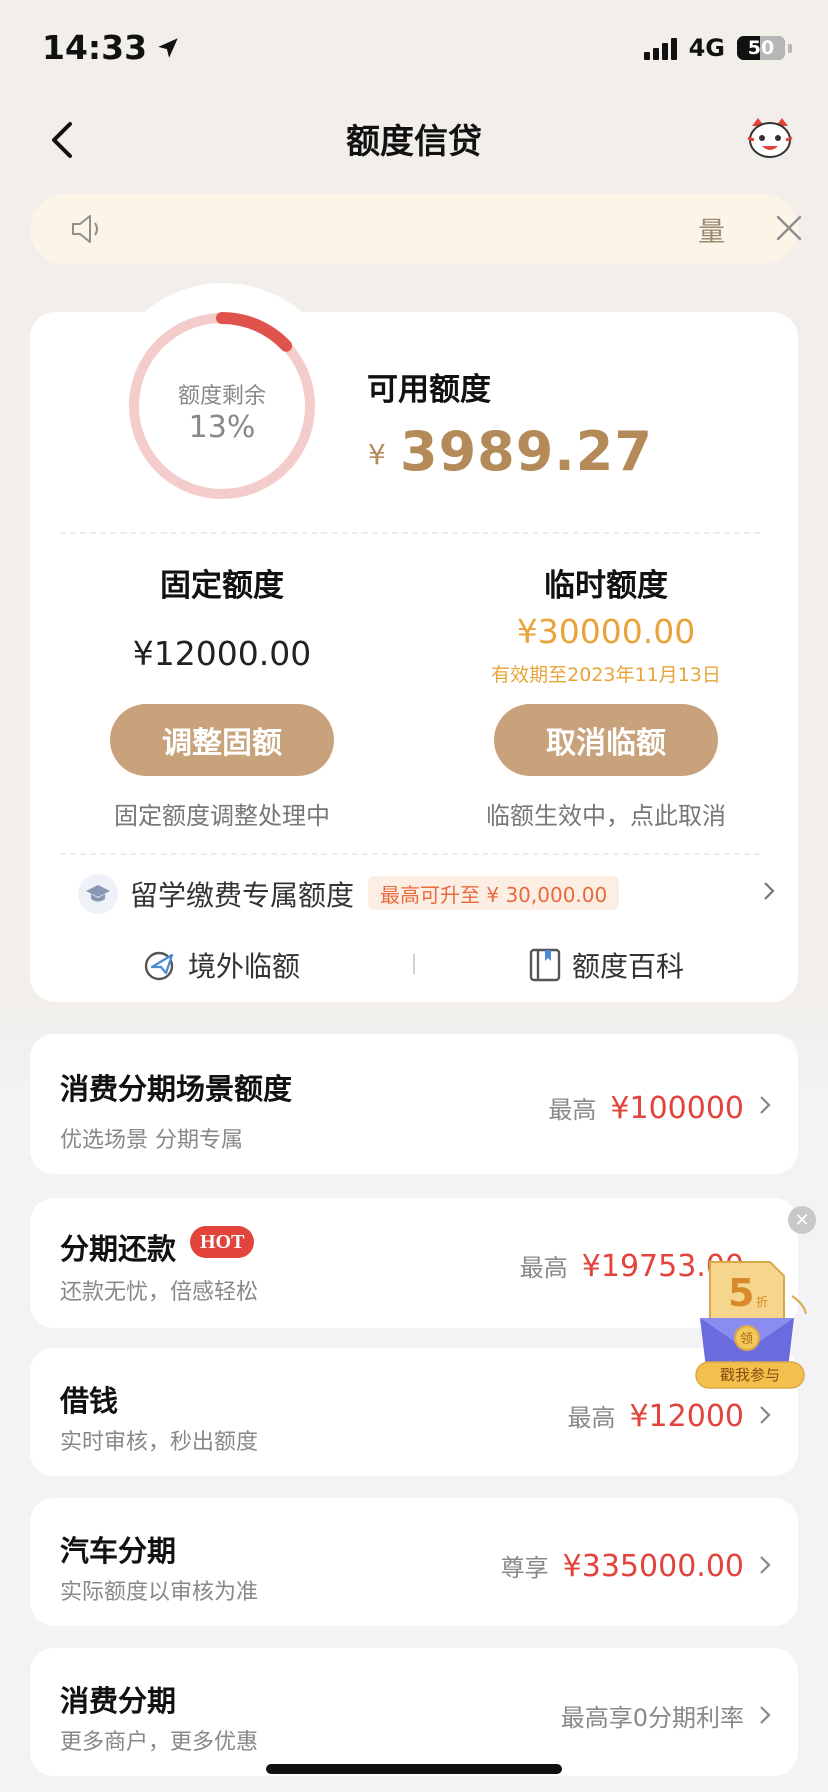 Image resolution: width=828 pixels, height=1792 pixels. I want to click on battery-icon: 50, so click(761, 48).